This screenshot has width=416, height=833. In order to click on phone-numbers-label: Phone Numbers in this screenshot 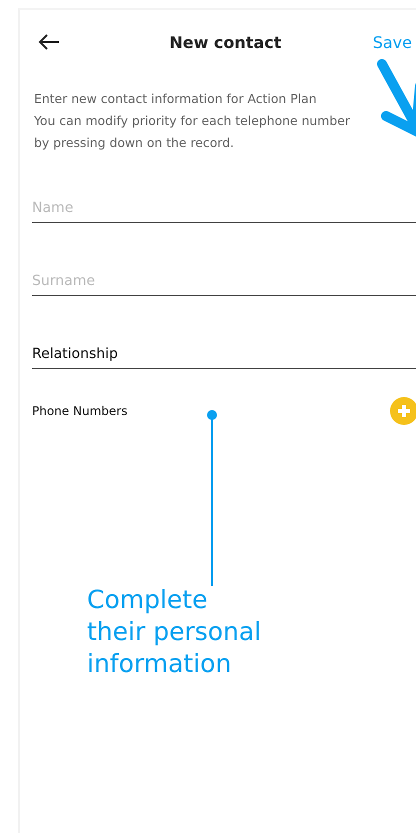, I will do `click(80, 411)`.